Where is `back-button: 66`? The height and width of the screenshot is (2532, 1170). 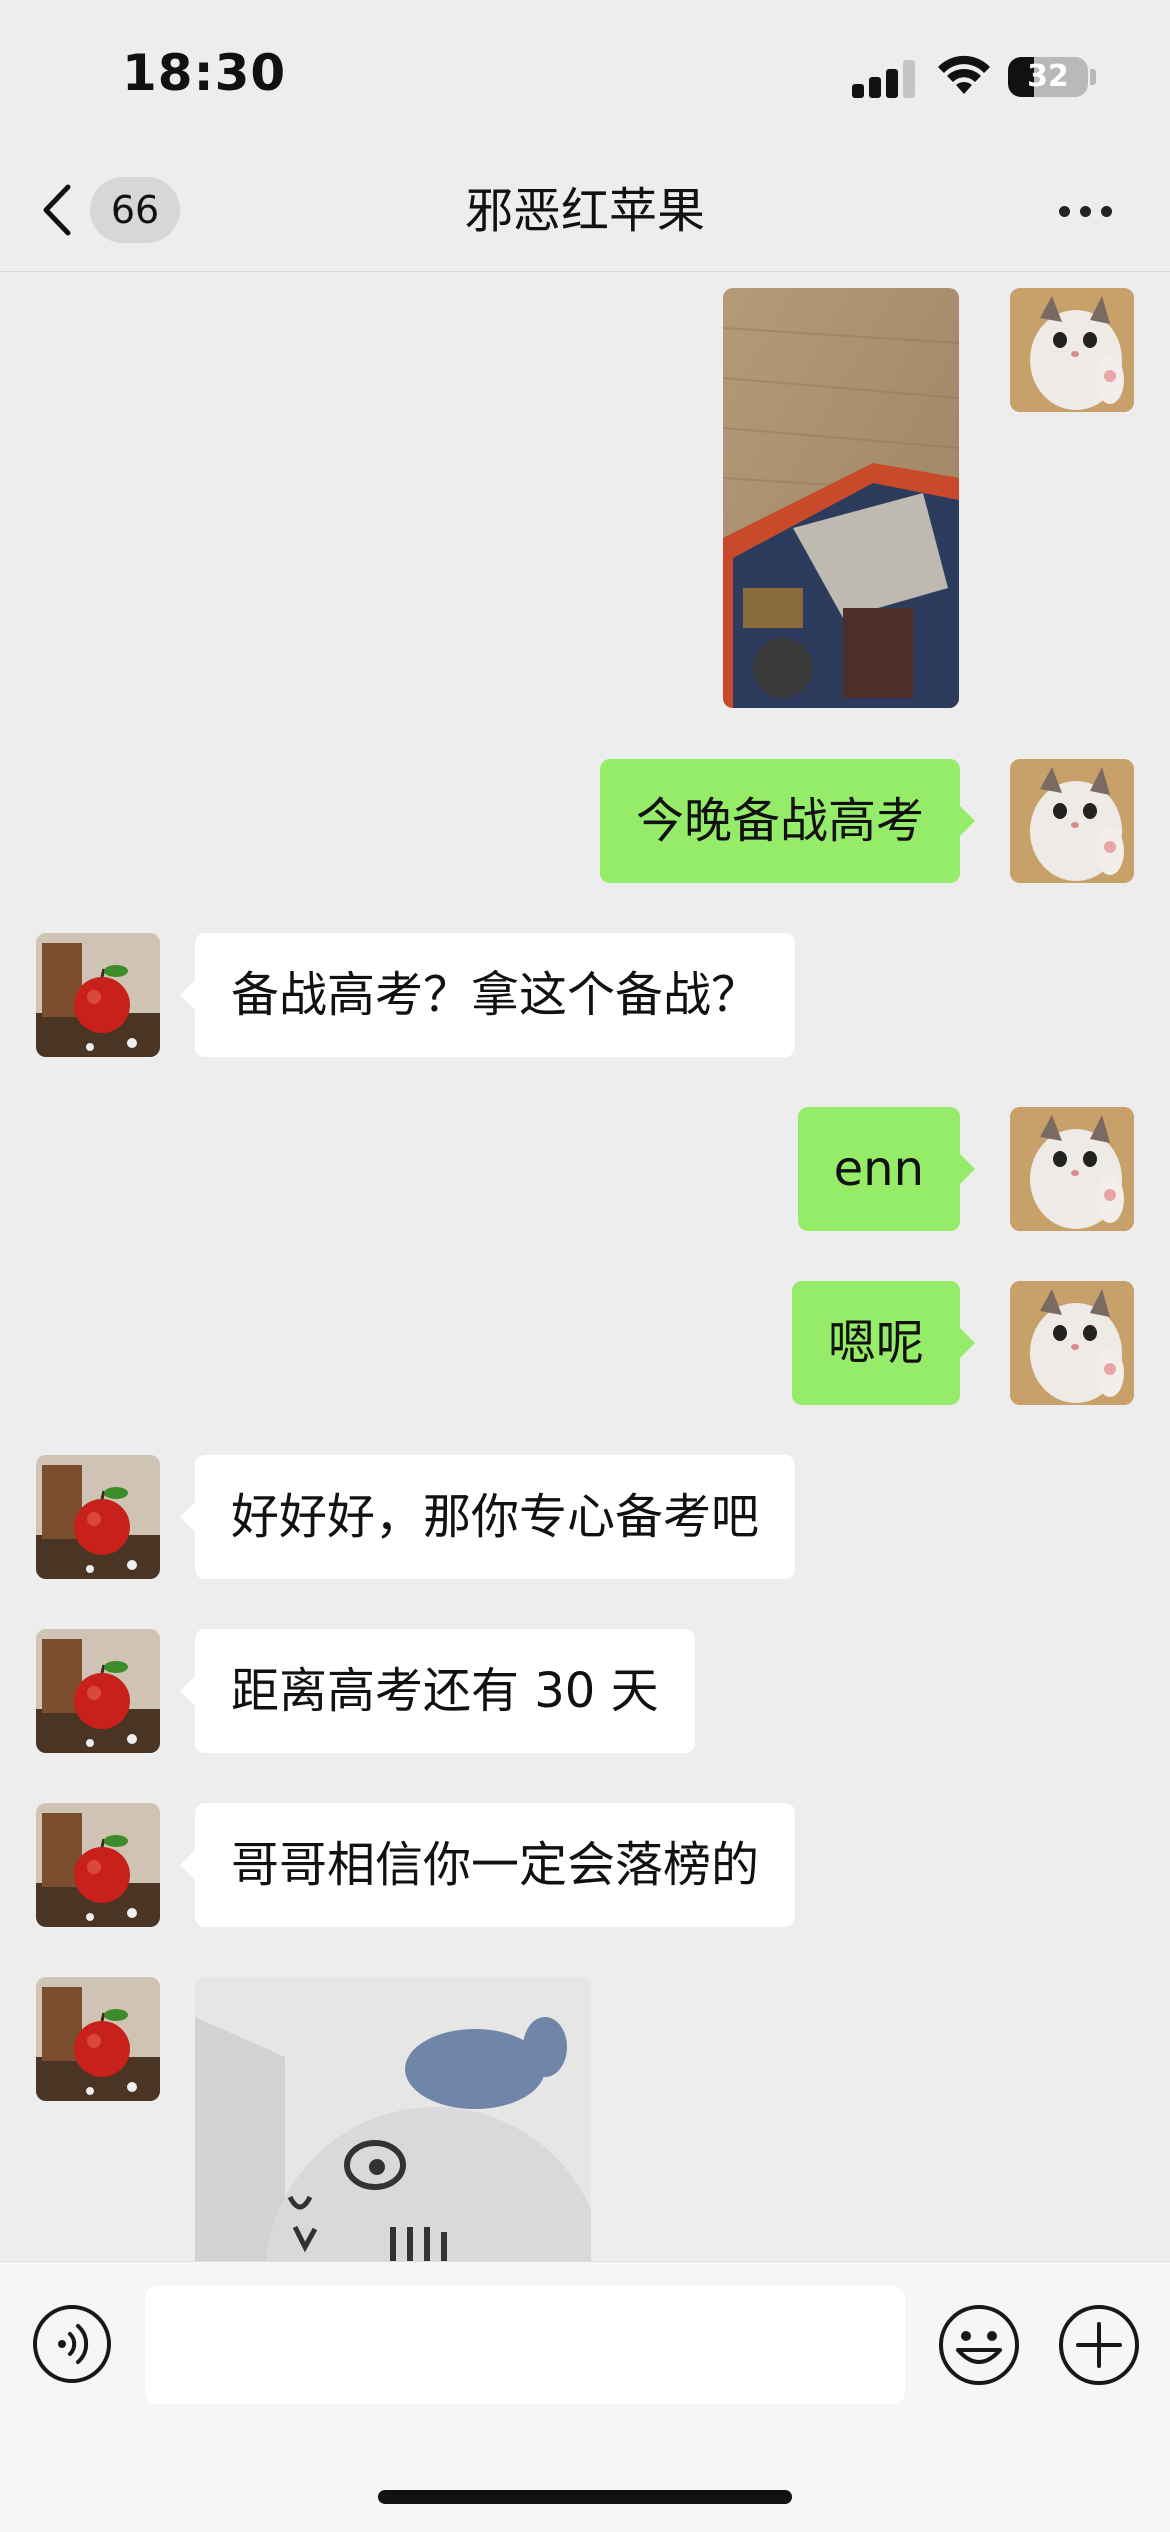 back-button: 66 is located at coordinates (120, 210).